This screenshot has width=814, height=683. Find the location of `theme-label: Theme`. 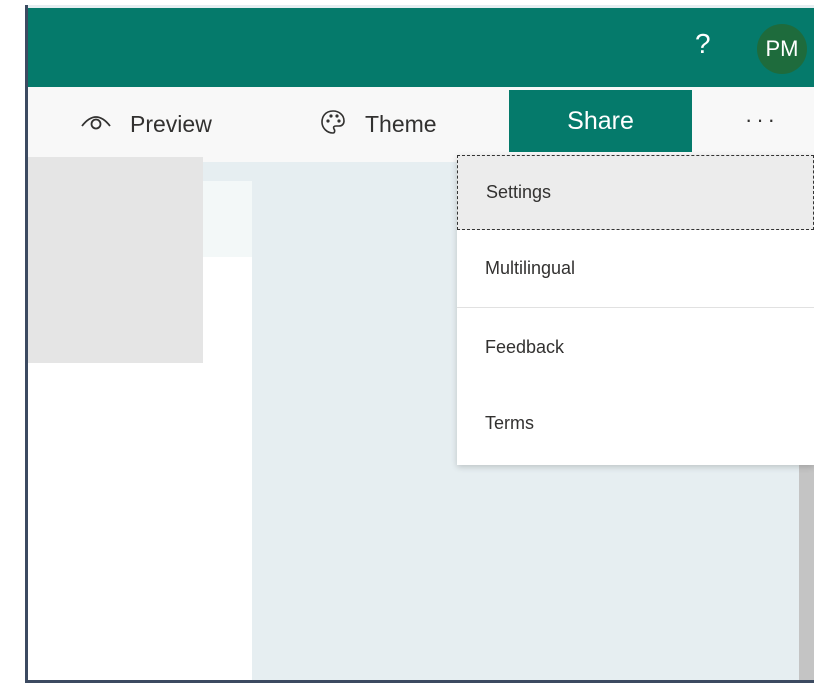

theme-label: Theme is located at coordinates (401, 124).